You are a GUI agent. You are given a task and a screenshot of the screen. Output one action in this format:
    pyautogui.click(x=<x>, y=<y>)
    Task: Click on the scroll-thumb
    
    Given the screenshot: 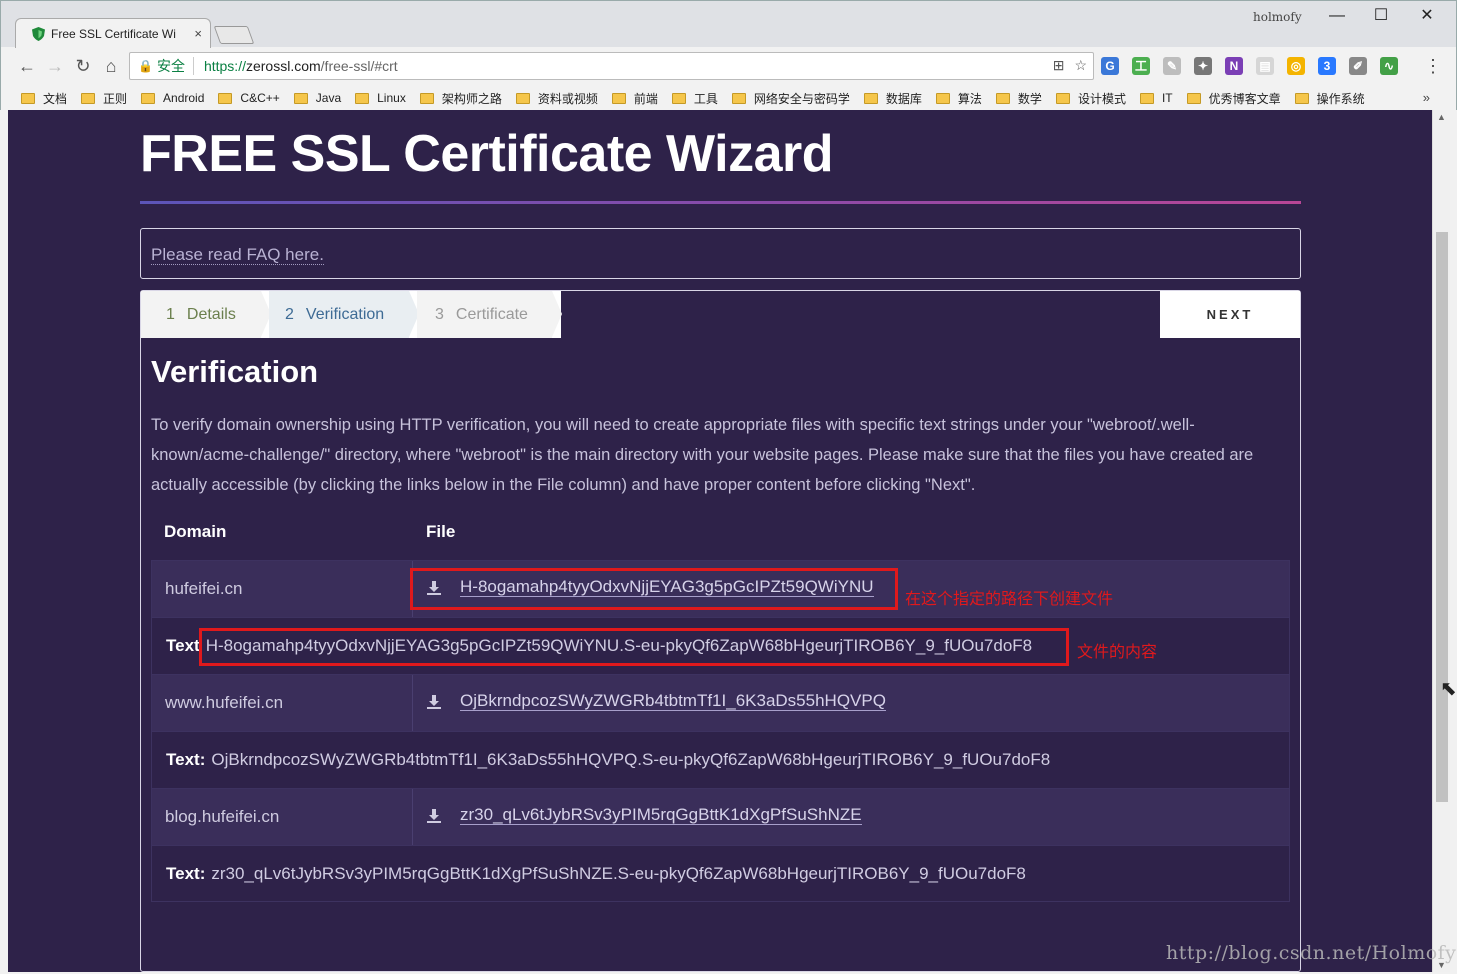 What is the action you would take?
    pyautogui.click(x=1442, y=517)
    